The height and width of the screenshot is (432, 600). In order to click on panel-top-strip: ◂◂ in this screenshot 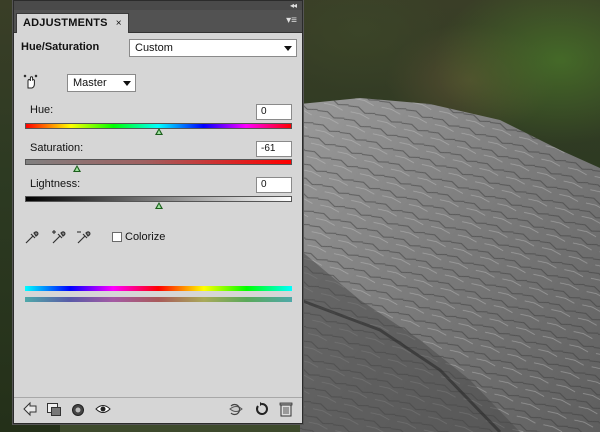, I will do `click(158, 5)`.